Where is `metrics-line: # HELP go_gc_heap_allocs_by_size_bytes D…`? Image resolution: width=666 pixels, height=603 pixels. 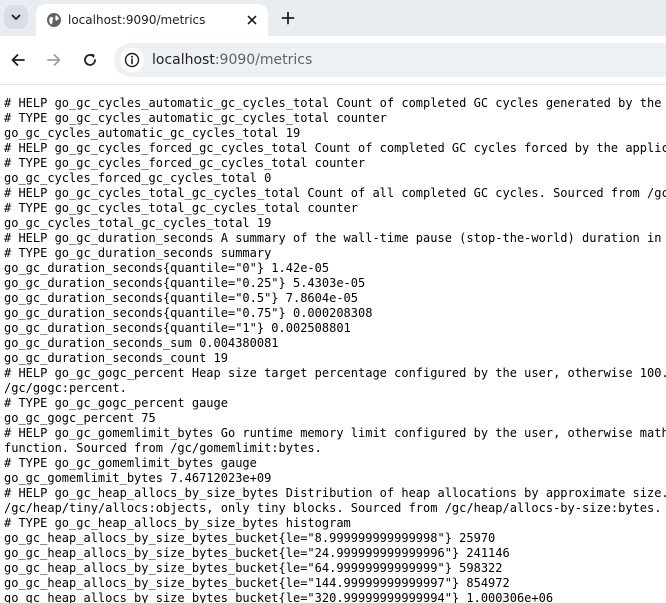 metrics-line: # HELP go_gc_heap_allocs_by_size_bytes D… is located at coordinates (335, 493).